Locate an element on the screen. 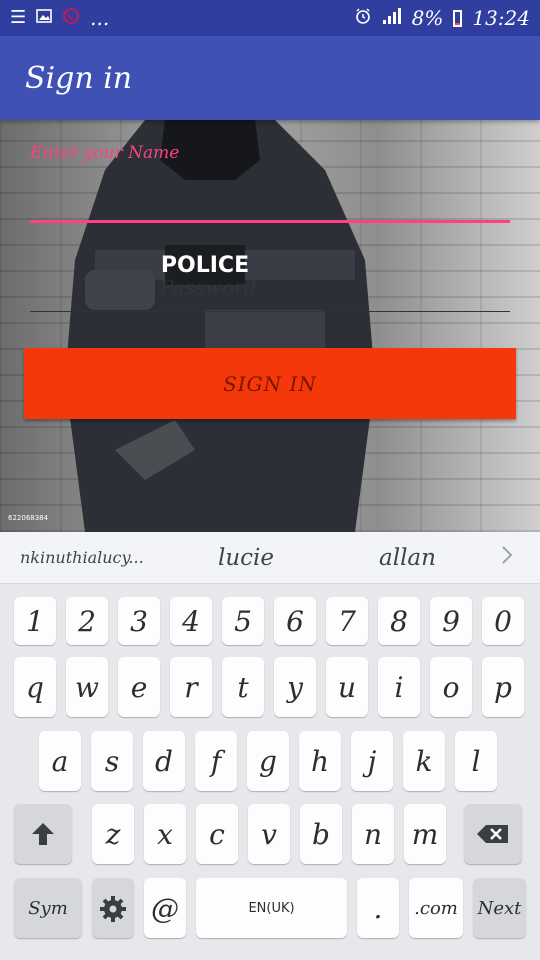  period-key: . is located at coordinates (378, 908).